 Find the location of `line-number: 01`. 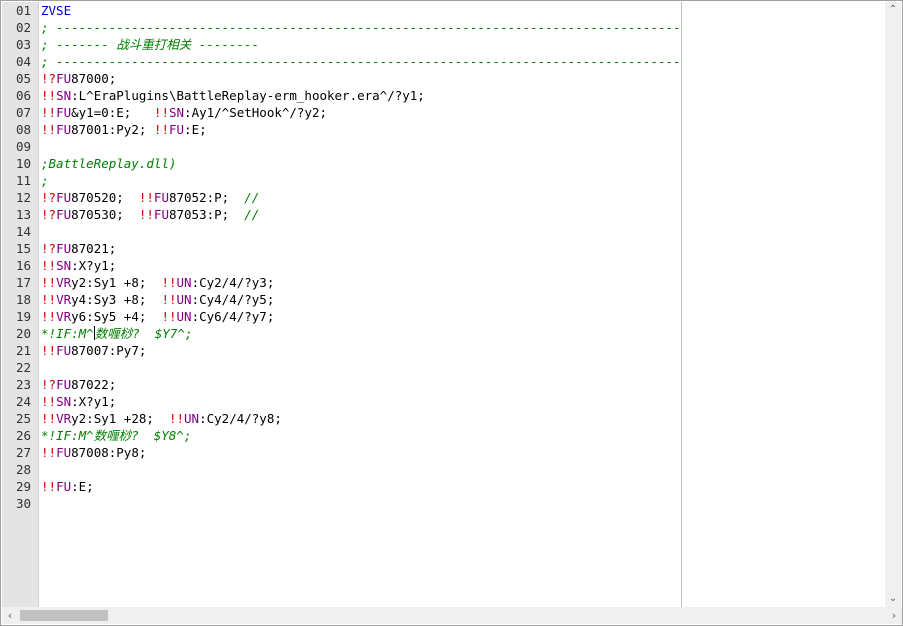

line-number: 01 is located at coordinates (24, 10).